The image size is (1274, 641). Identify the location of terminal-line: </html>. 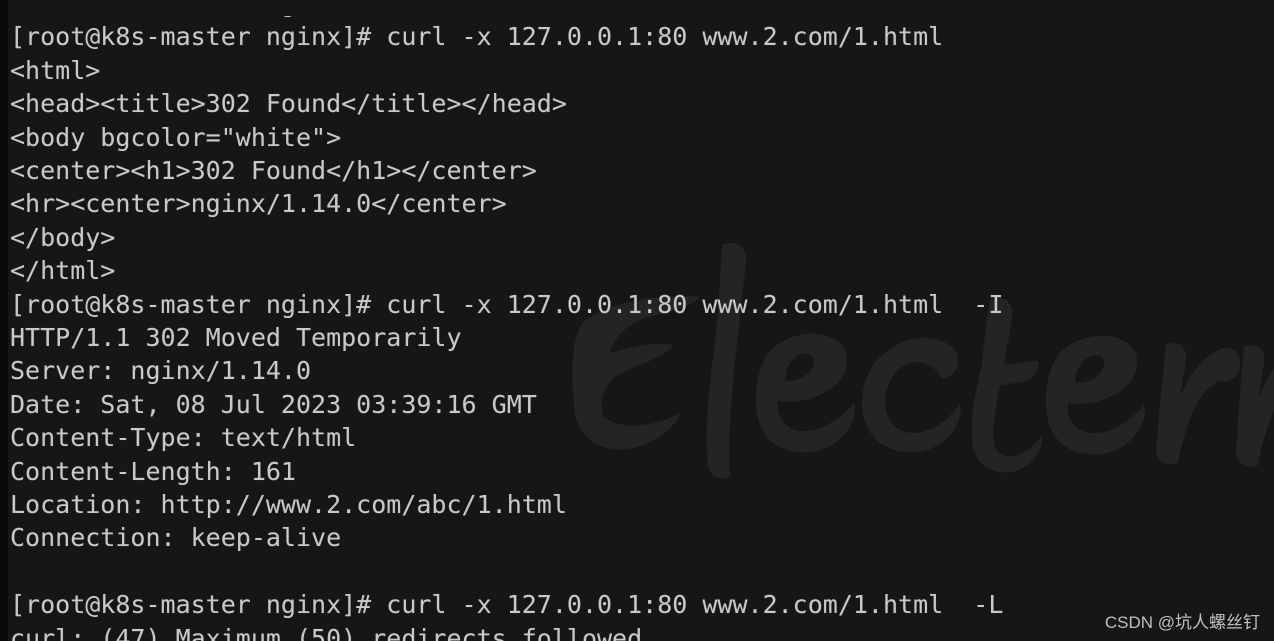
(63, 271).